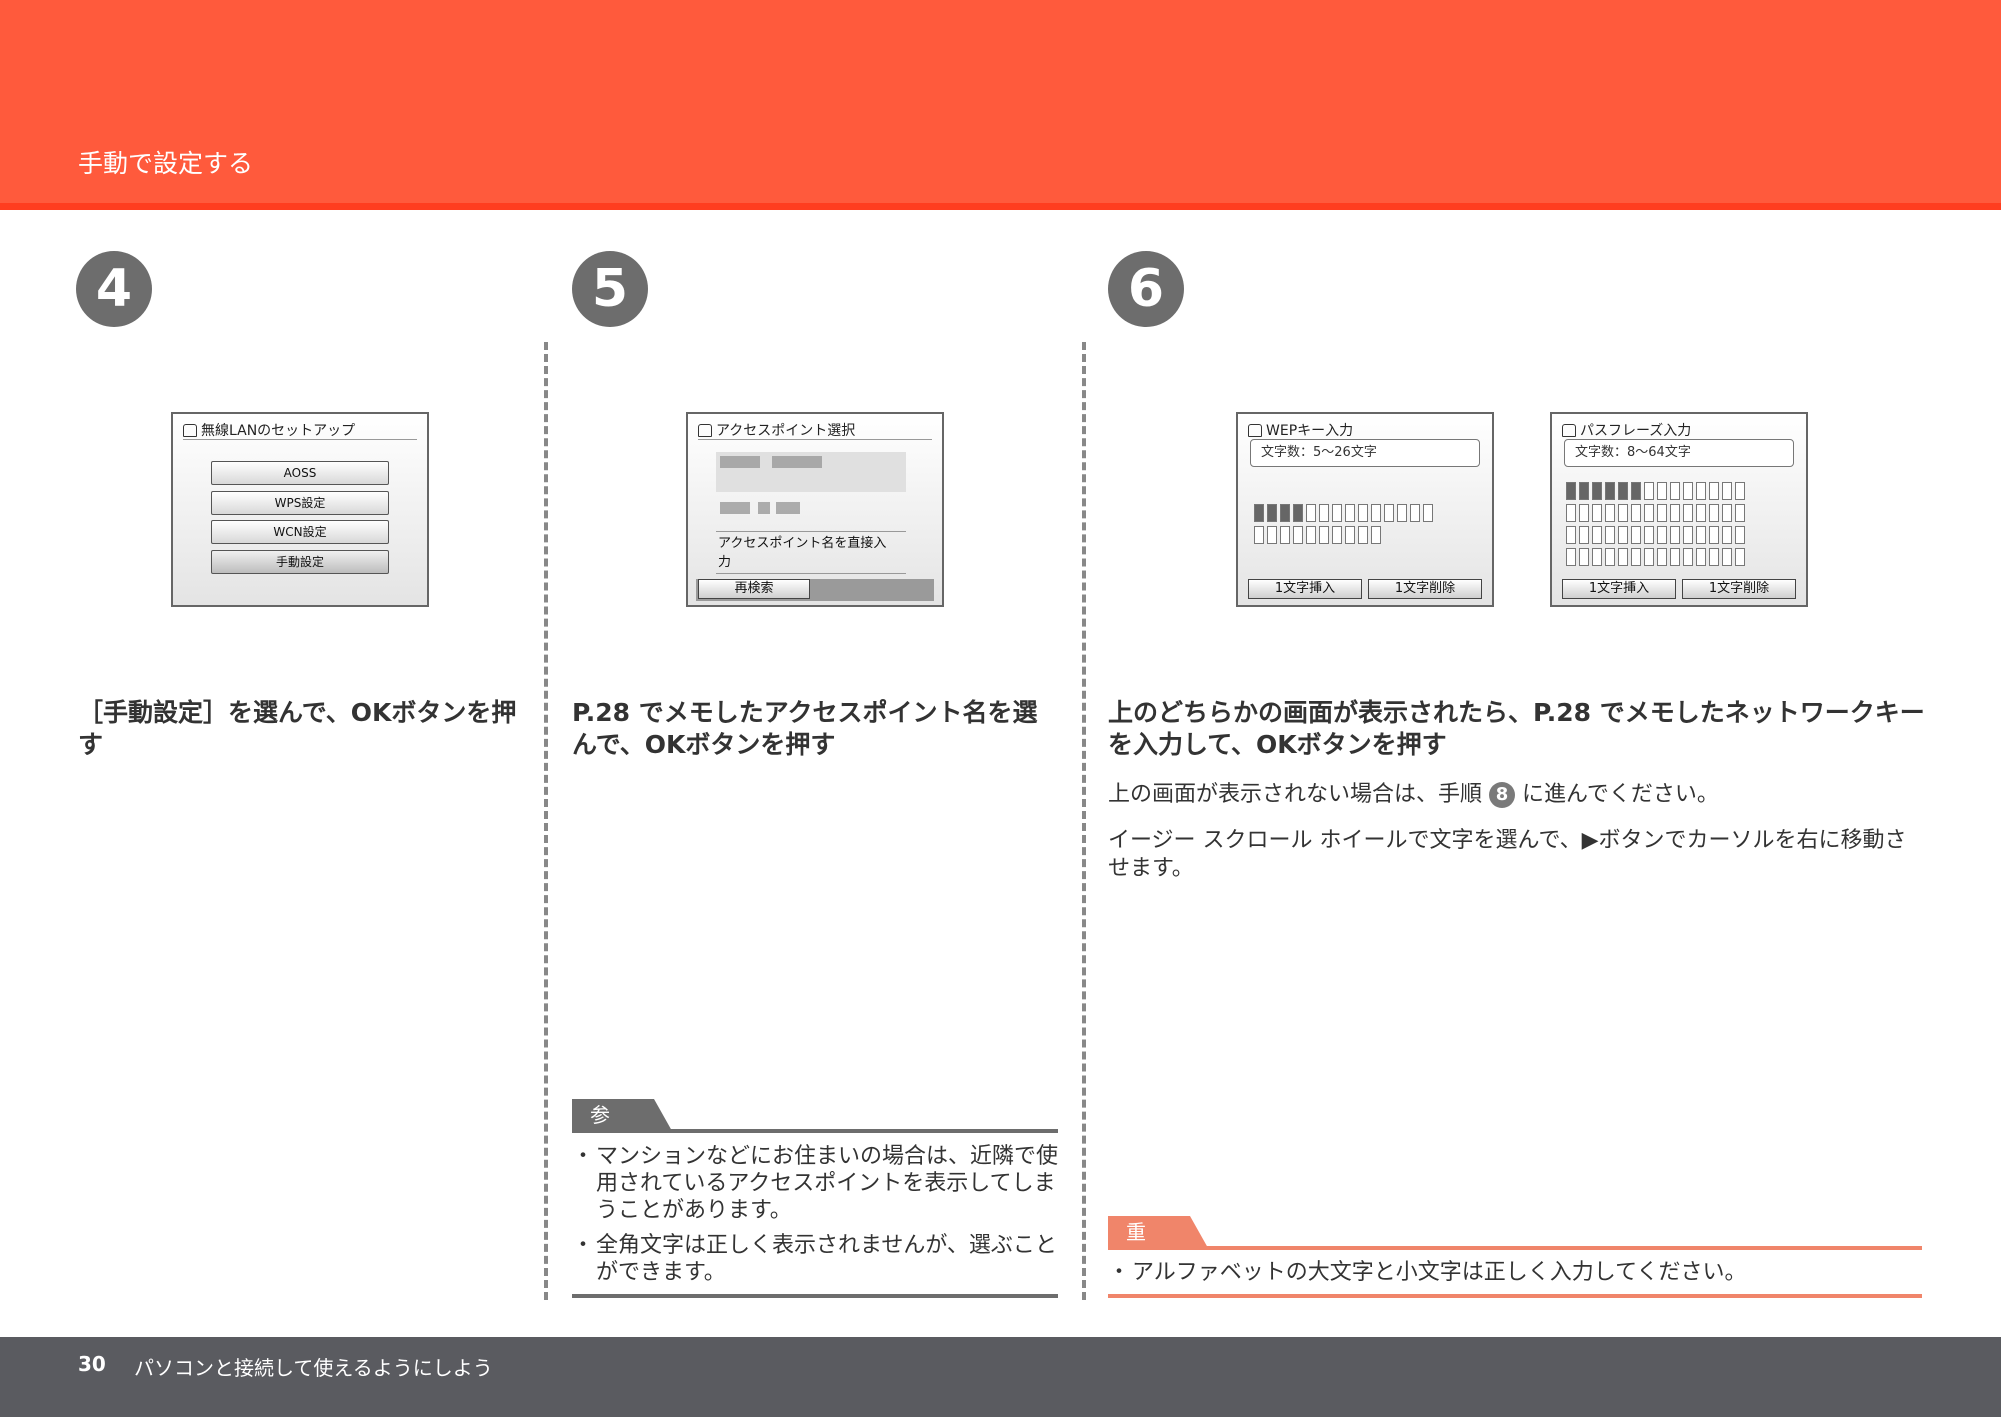 The width and height of the screenshot is (2001, 1417). I want to click on wps-setup-button: WPS設定, so click(300, 503).